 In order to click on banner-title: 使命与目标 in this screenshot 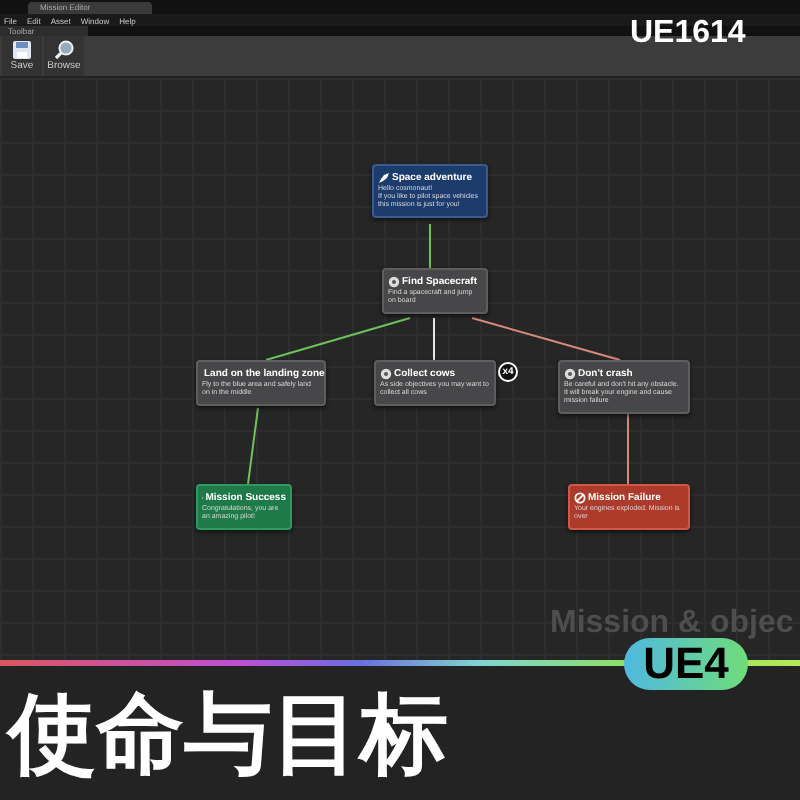, I will do `click(228, 736)`.